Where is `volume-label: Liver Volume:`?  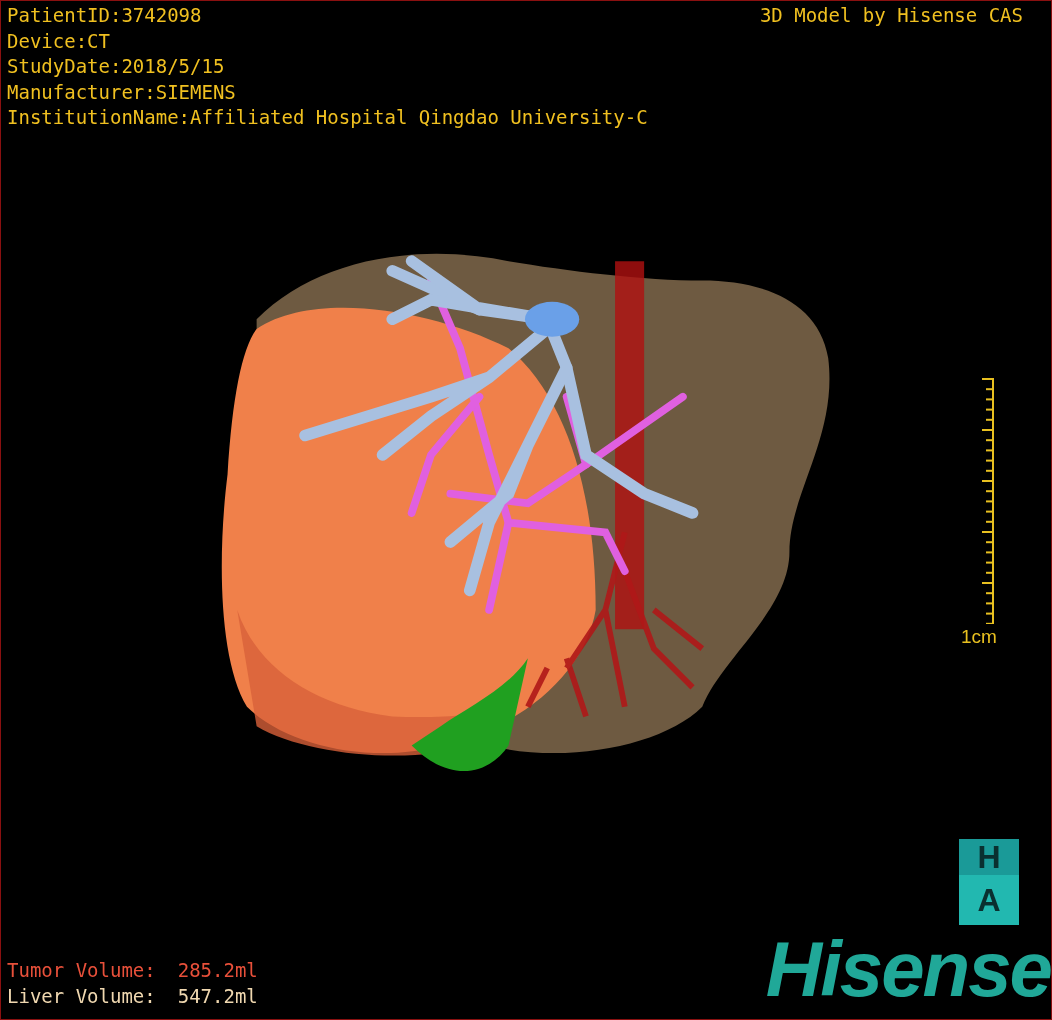 volume-label: Liver Volume: is located at coordinates (81, 996).